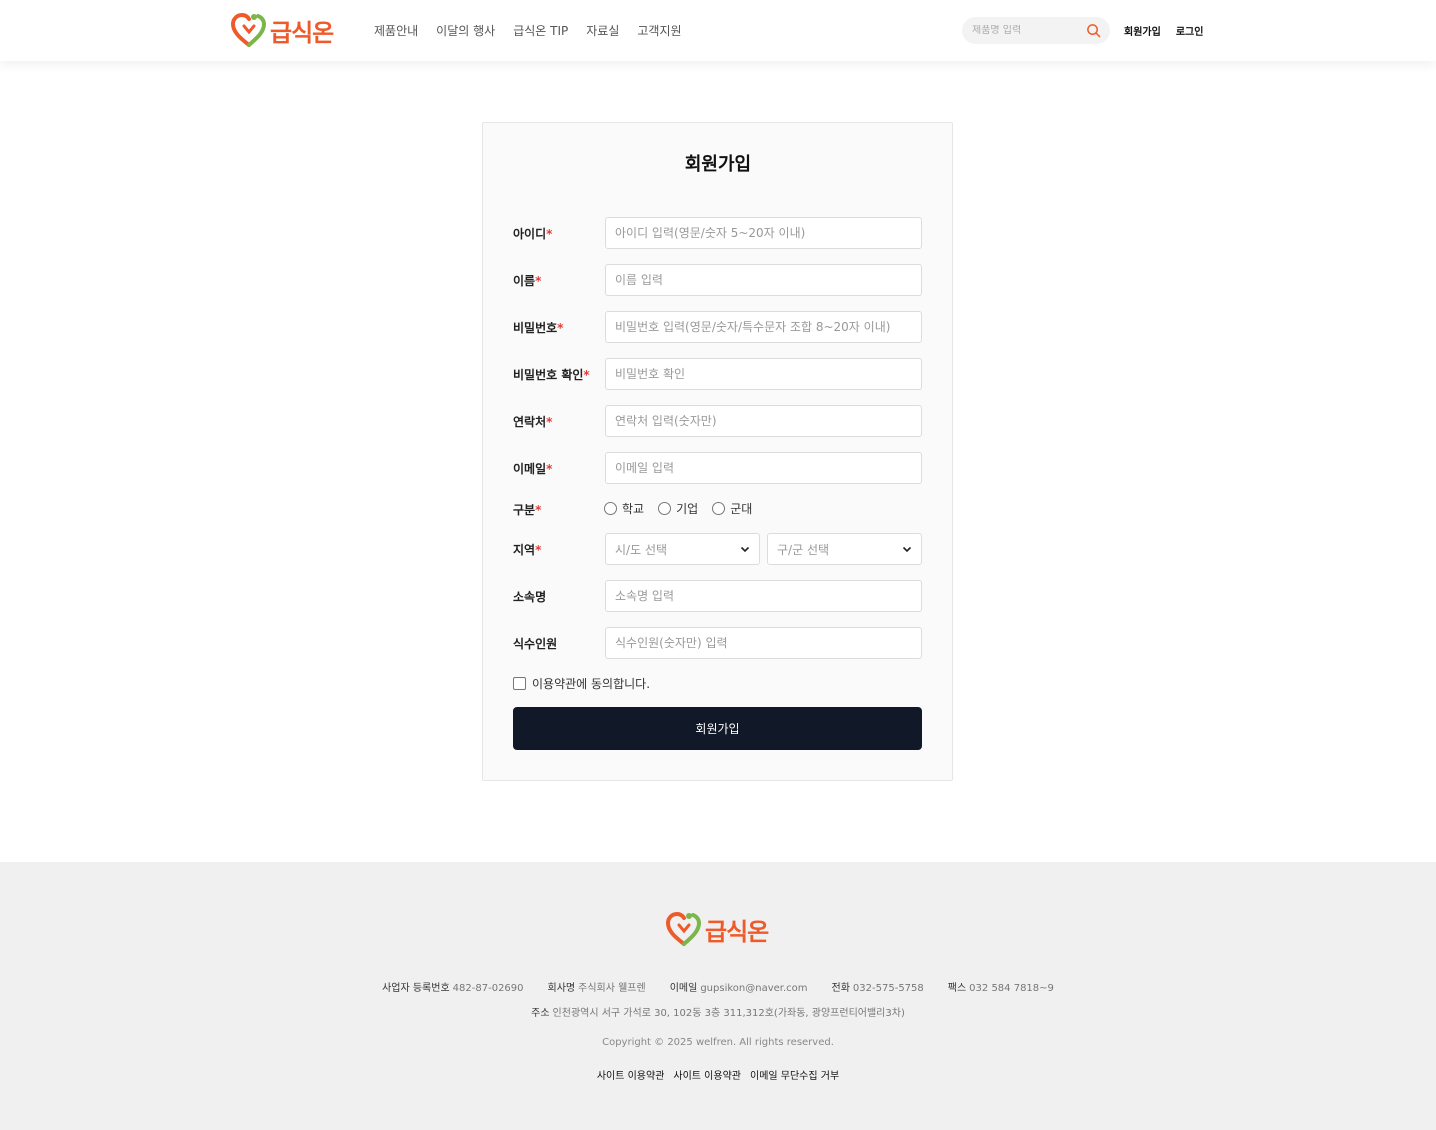 The width and height of the screenshot is (1436, 1130). What do you see at coordinates (1093, 30) in the screenshot?
I see `search-icon` at bounding box center [1093, 30].